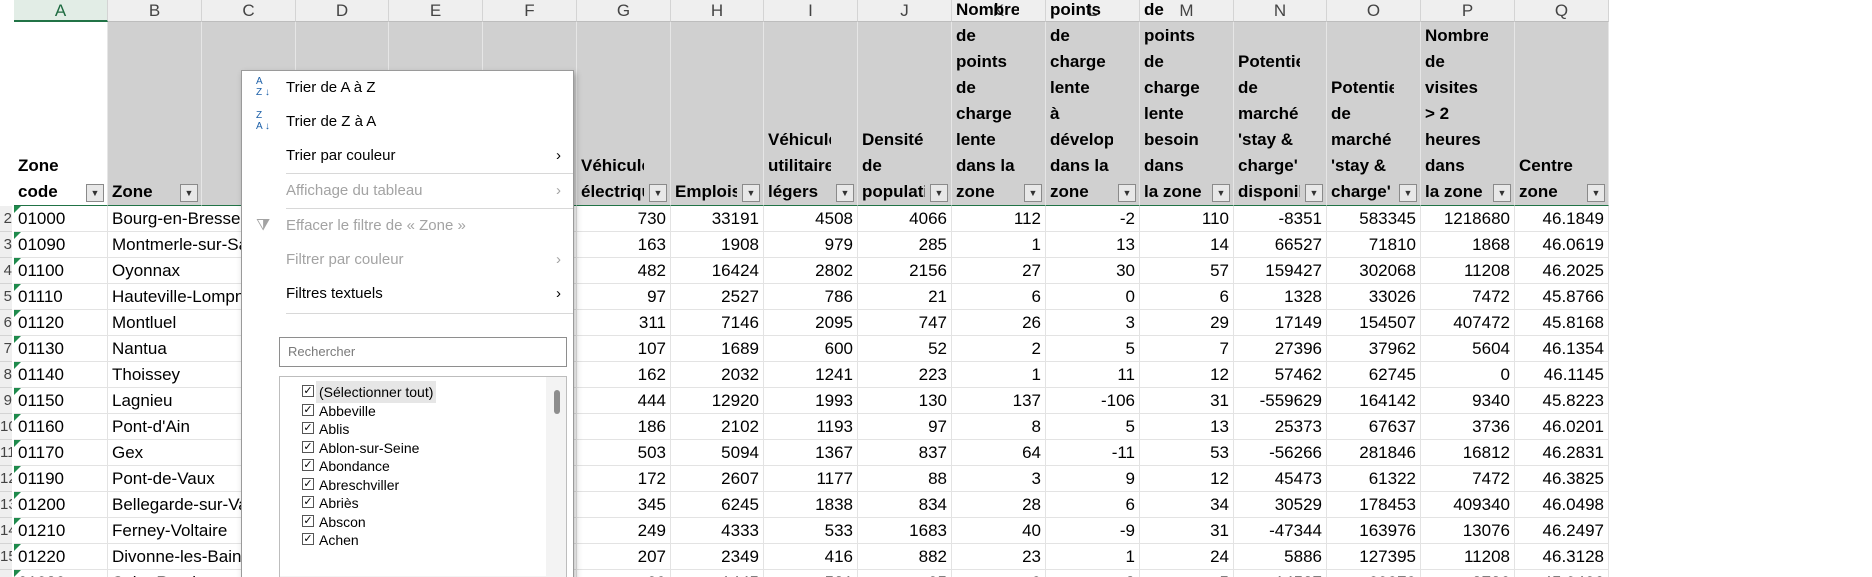  What do you see at coordinates (436, 11) in the screenshot?
I see `column-header: E` at bounding box center [436, 11].